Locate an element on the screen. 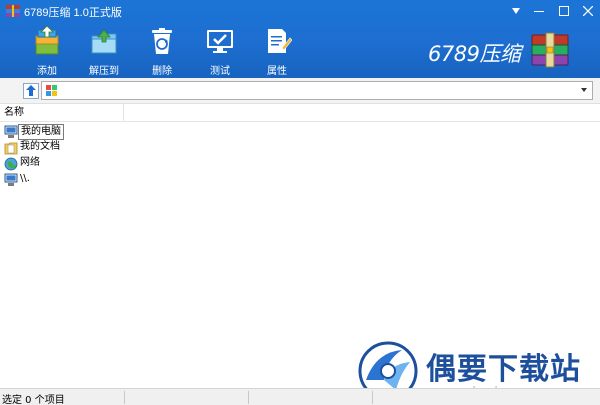 The image size is (600, 405). window-title: 6789压缩 1.0正式版 is located at coordinates (73, 13).